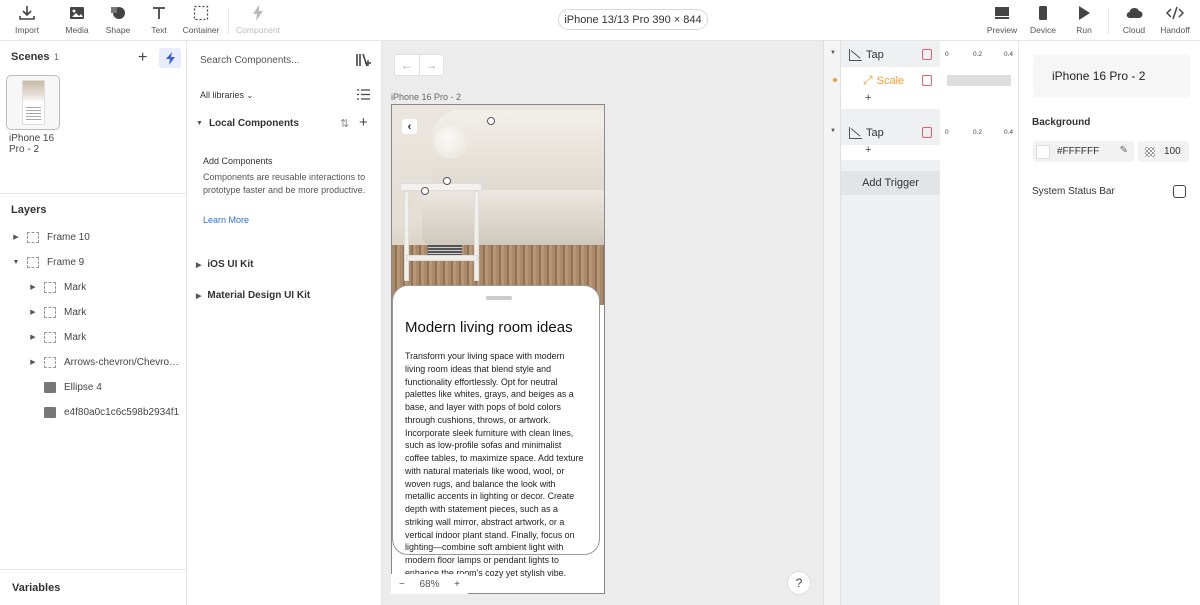 This screenshot has width=1200, height=605. Describe the element at coordinates (402, 584) in the screenshot. I see `zoom-out-icon: −` at that location.